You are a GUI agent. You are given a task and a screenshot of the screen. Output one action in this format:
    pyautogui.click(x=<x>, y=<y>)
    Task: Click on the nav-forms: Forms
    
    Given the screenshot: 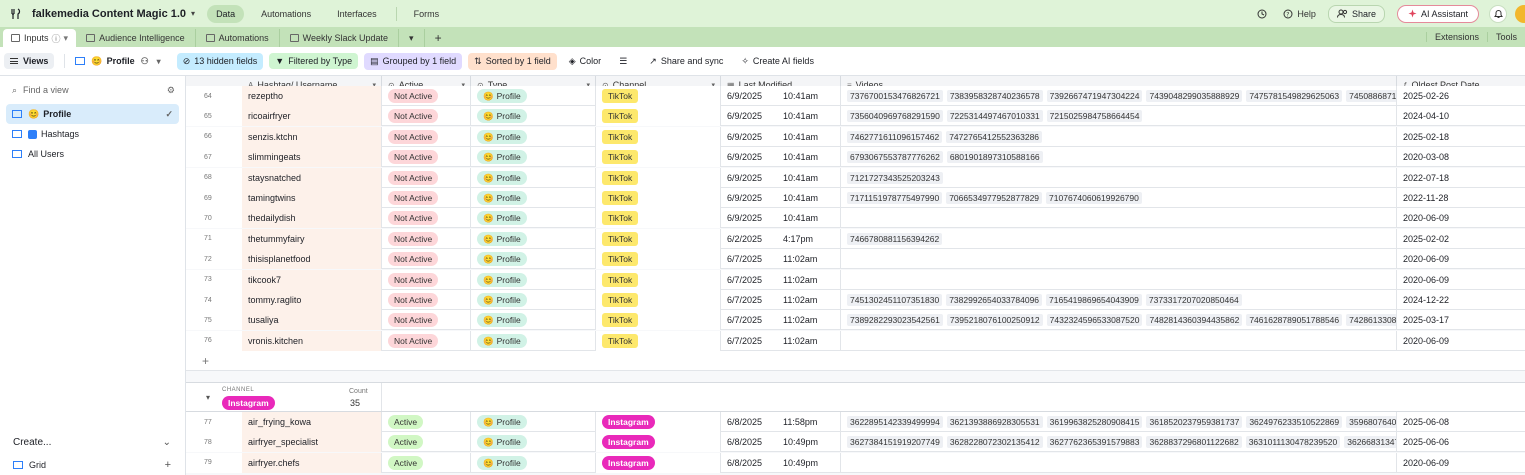 What is the action you would take?
    pyautogui.click(x=427, y=14)
    